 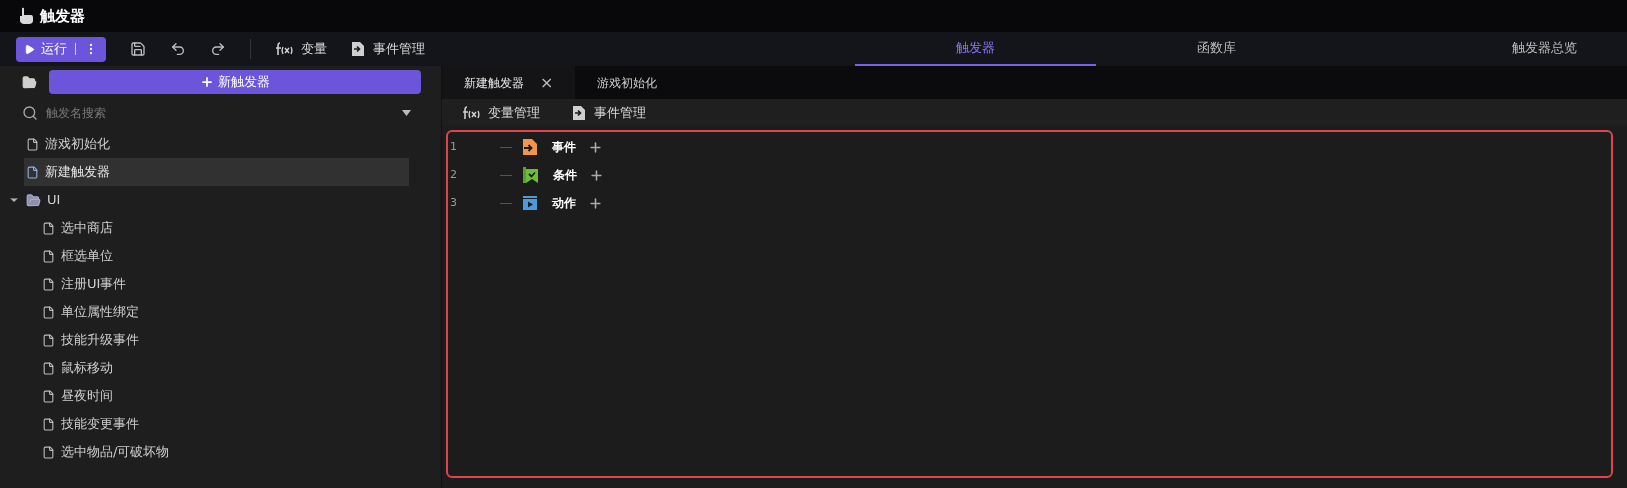 I want to click on pointing-hand-icon, so click(x=26, y=16).